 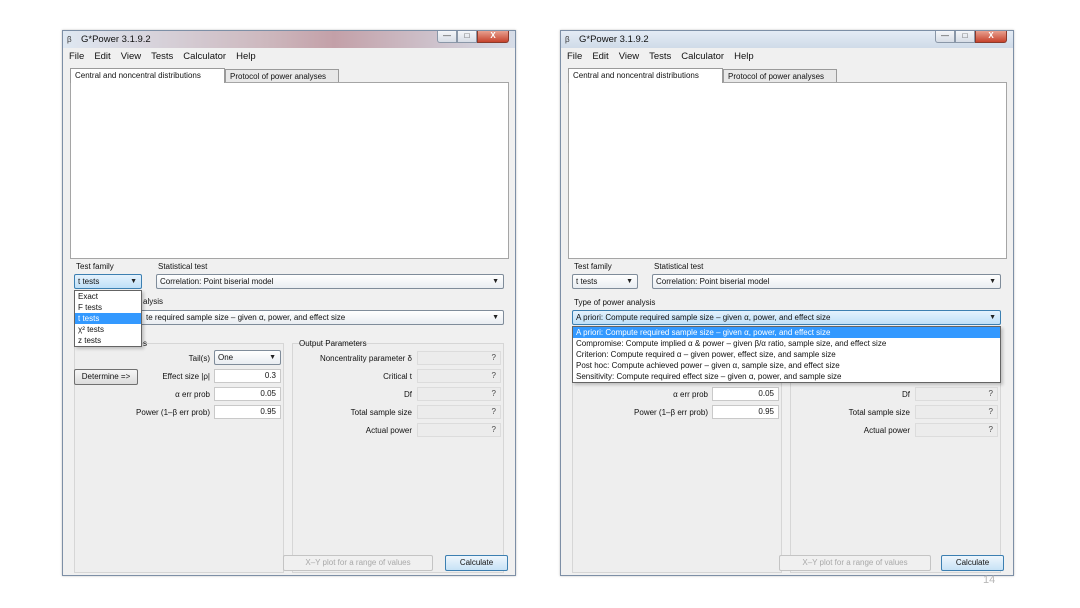 I want to click on effect-size-input: 0.3, so click(x=247, y=376).